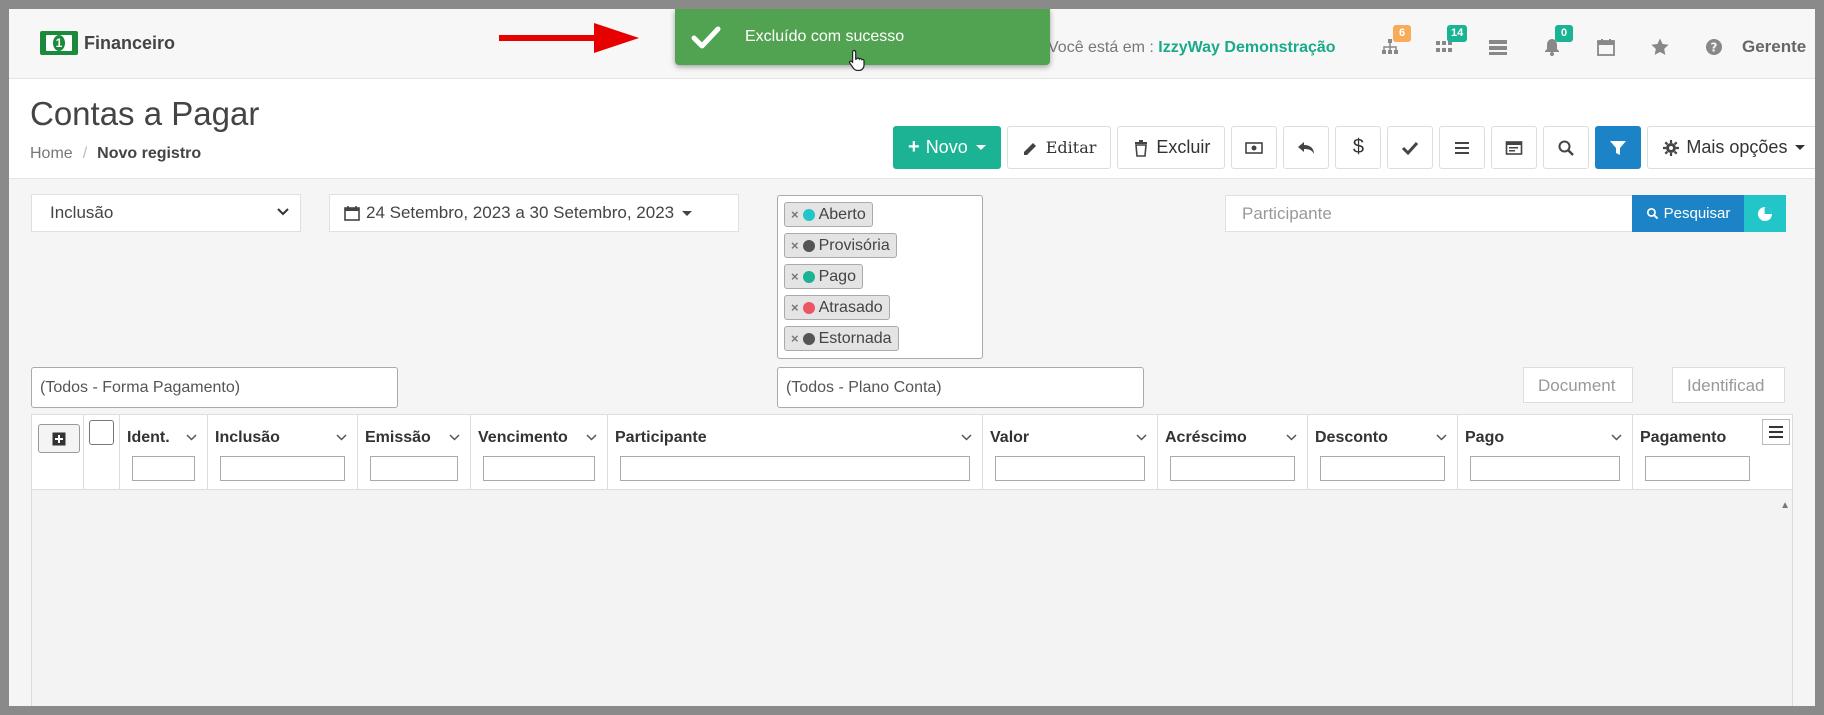  I want to click on bell-icon: 0, so click(1552, 43).